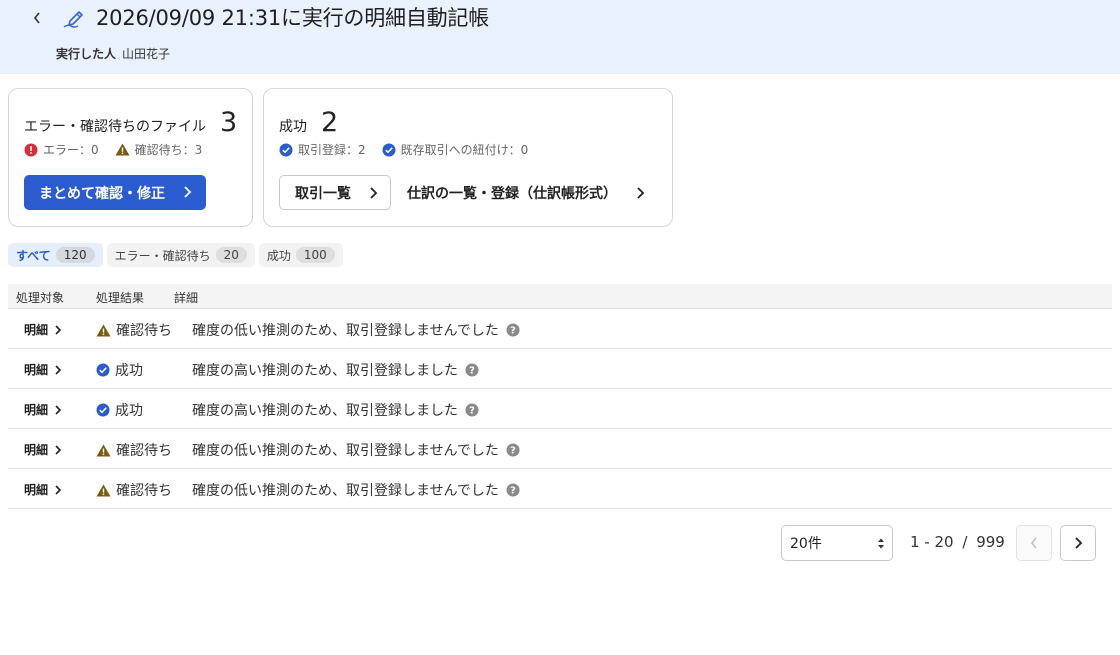 The width and height of the screenshot is (1120, 655). I want to click on table-header: 処理対象 処理結果 詳細, so click(560, 296).